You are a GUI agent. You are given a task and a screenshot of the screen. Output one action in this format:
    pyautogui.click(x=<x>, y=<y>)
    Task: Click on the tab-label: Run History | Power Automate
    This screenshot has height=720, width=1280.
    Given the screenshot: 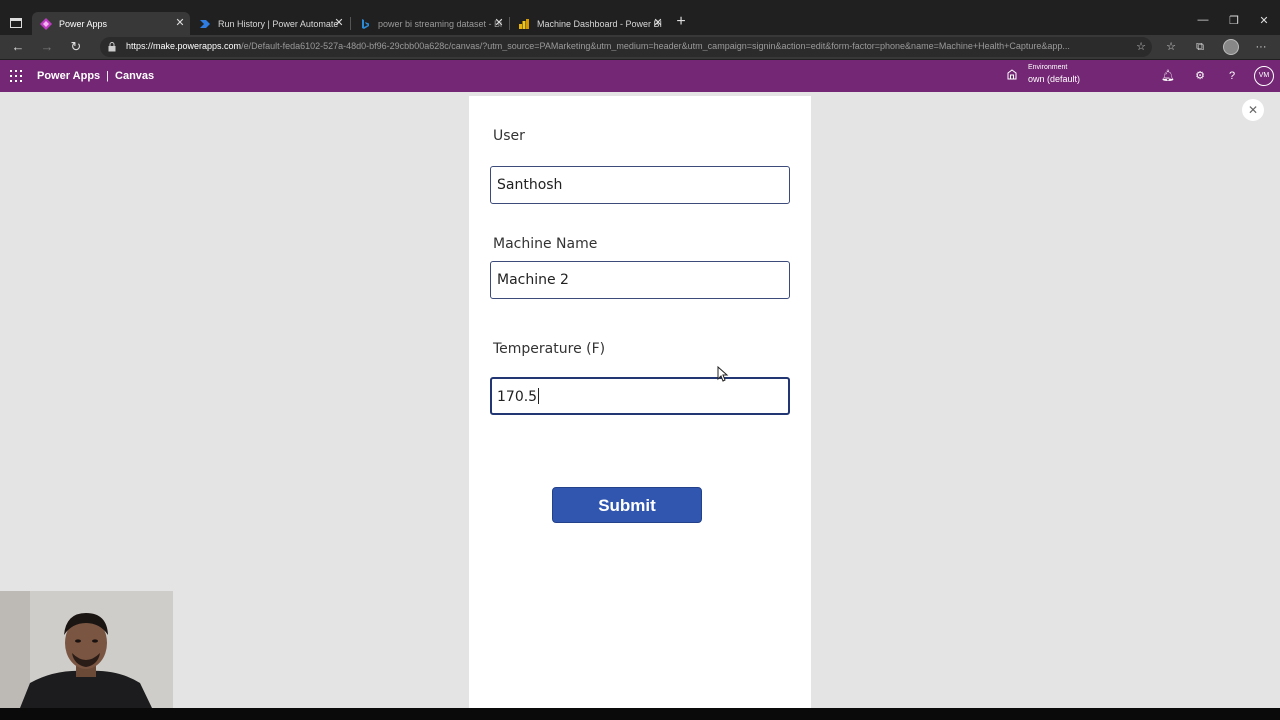 What is the action you would take?
    pyautogui.click(x=278, y=23)
    